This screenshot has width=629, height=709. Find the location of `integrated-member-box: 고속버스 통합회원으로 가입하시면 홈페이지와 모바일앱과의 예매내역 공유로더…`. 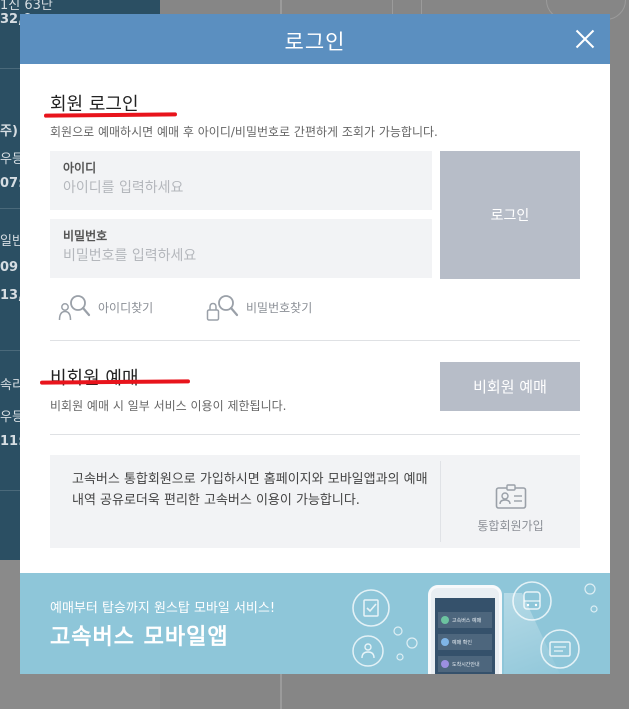

integrated-member-box: 고속버스 통합회원으로 가입하시면 홈페이지와 모바일앱과의 예매내역 공유로더… is located at coordinates (315, 501).